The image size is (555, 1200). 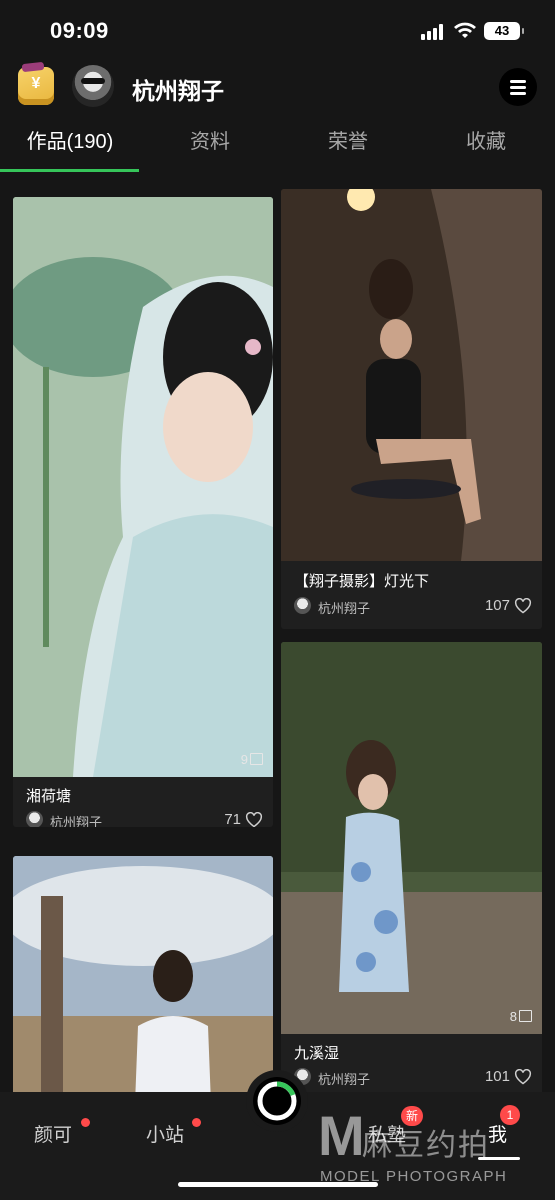 What do you see at coordinates (497, 605) in the screenshot?
I see `like-count: 107` at bounding box center [497, 605].